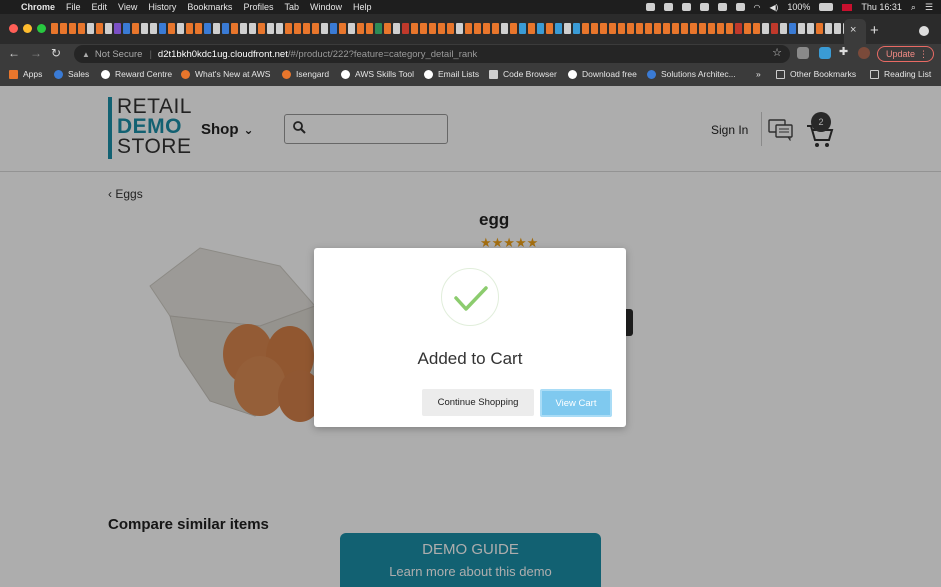  Describe the element at coordinates (929, 7) in the screenshot. I see `control-center-icon: ☰` at that location.